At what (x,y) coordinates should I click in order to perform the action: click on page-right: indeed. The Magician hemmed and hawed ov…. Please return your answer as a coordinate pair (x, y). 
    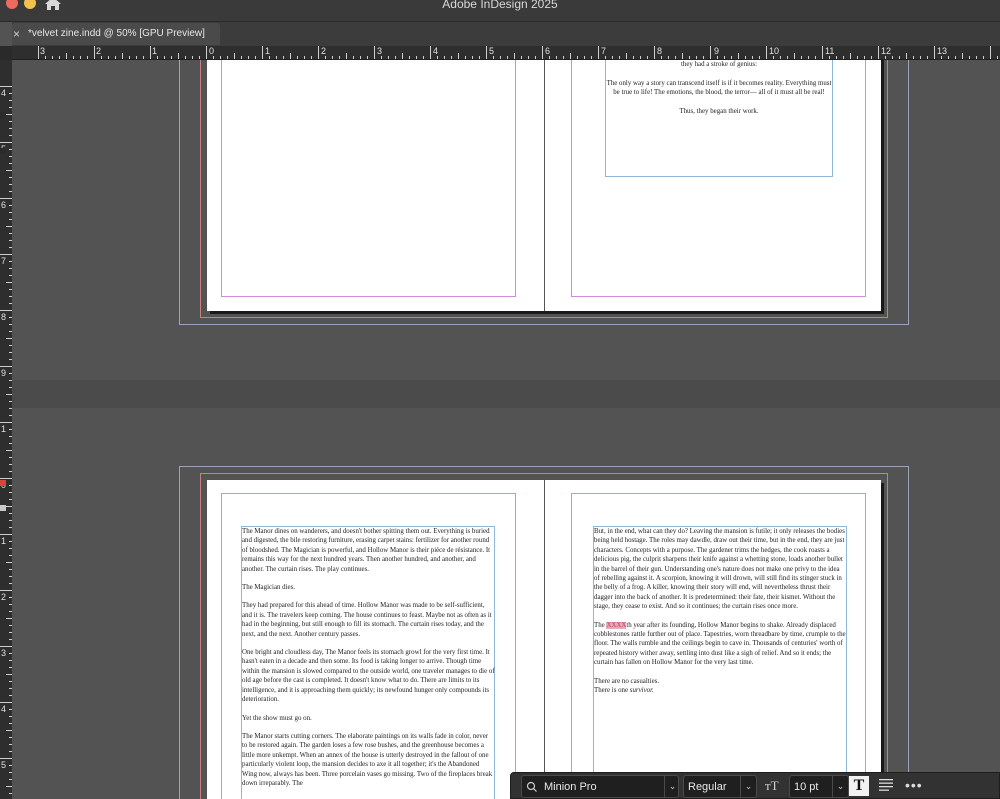
    Looking at the image, I should click on (712, 185).